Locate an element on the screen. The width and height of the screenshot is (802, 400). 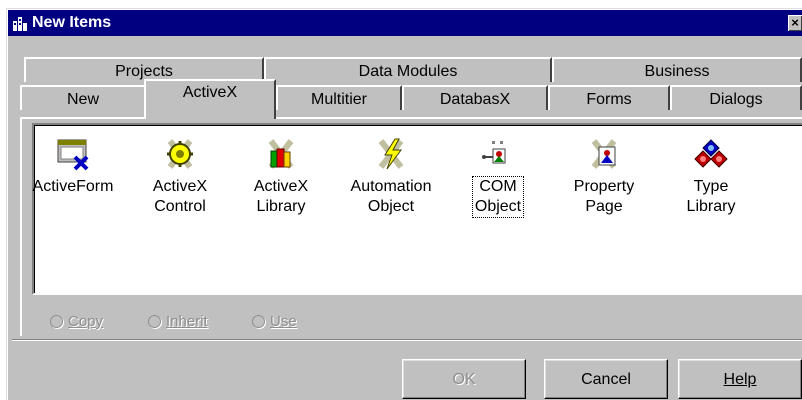
tab-multitier: Multitier is located at coordinates (339, 97).